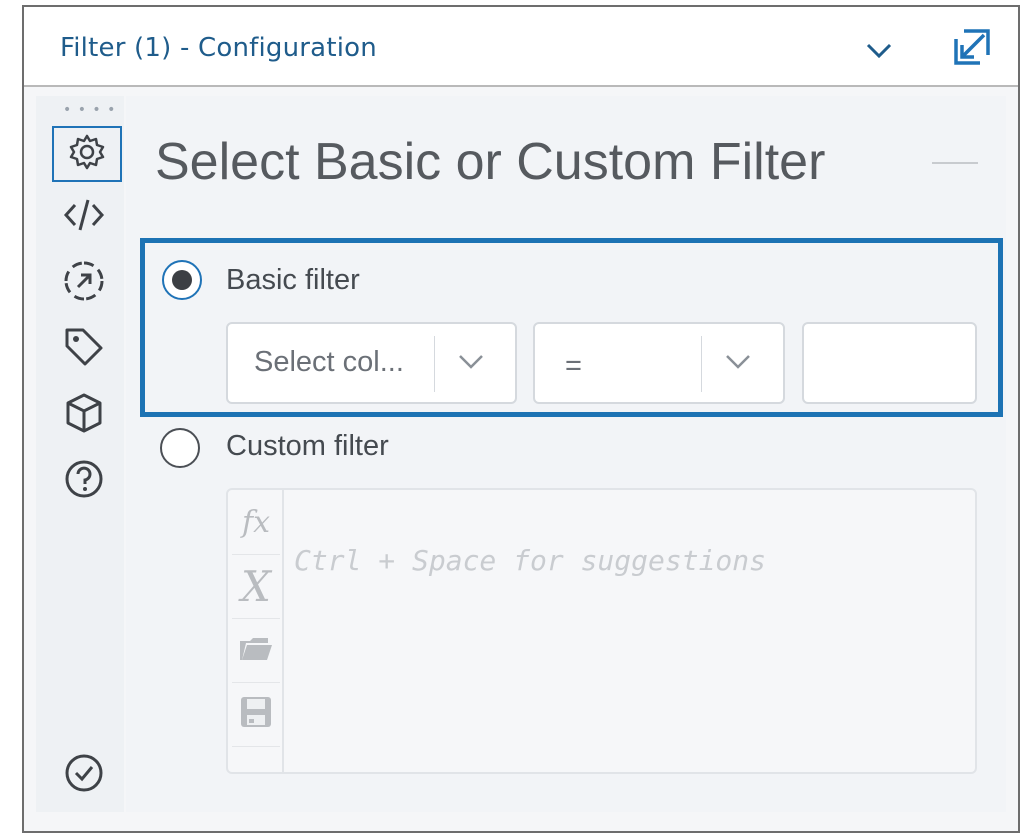  I want to click on functions-button: fx, so click(256, 522).